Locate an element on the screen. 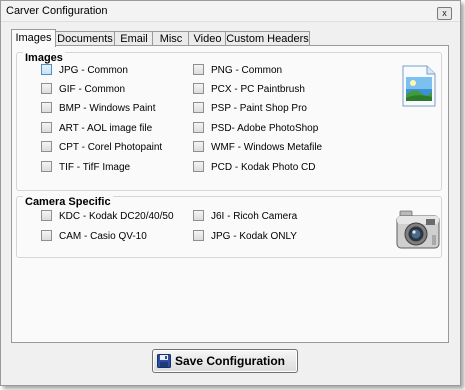  option-label: TIF - TifF Image is located at coordinates (95, 167).